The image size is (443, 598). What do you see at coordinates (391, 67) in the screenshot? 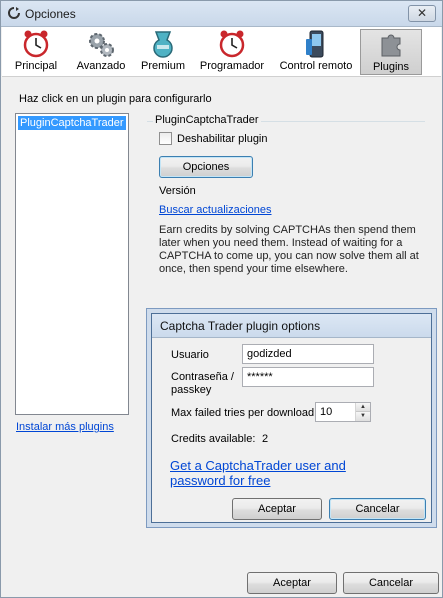
I see `tab-label: Plugins` at bounding box center [391, 67].